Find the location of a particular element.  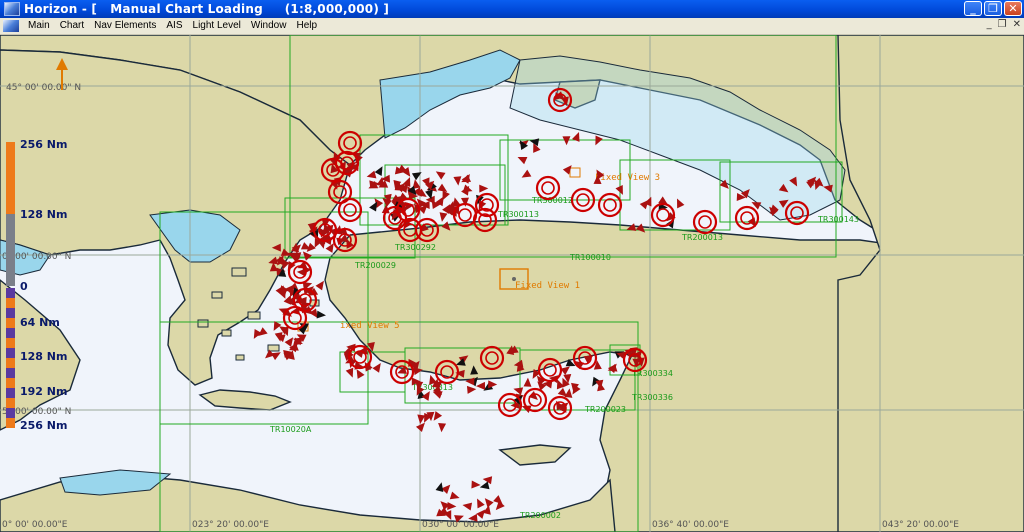

range-label-256-bottom: 256 Nm is located at coordinates (44, 425).